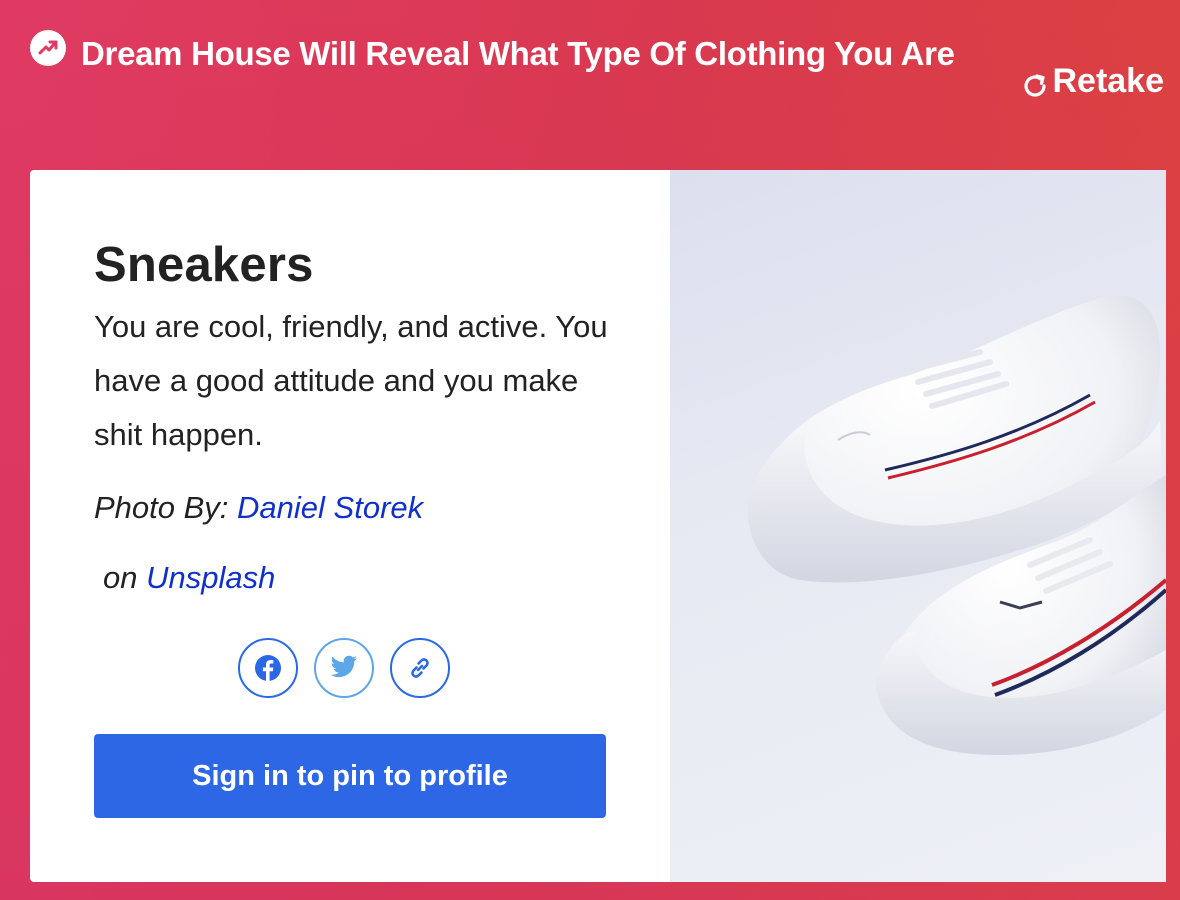  I want to click on retake-button: Retake, so click(1092, 81).